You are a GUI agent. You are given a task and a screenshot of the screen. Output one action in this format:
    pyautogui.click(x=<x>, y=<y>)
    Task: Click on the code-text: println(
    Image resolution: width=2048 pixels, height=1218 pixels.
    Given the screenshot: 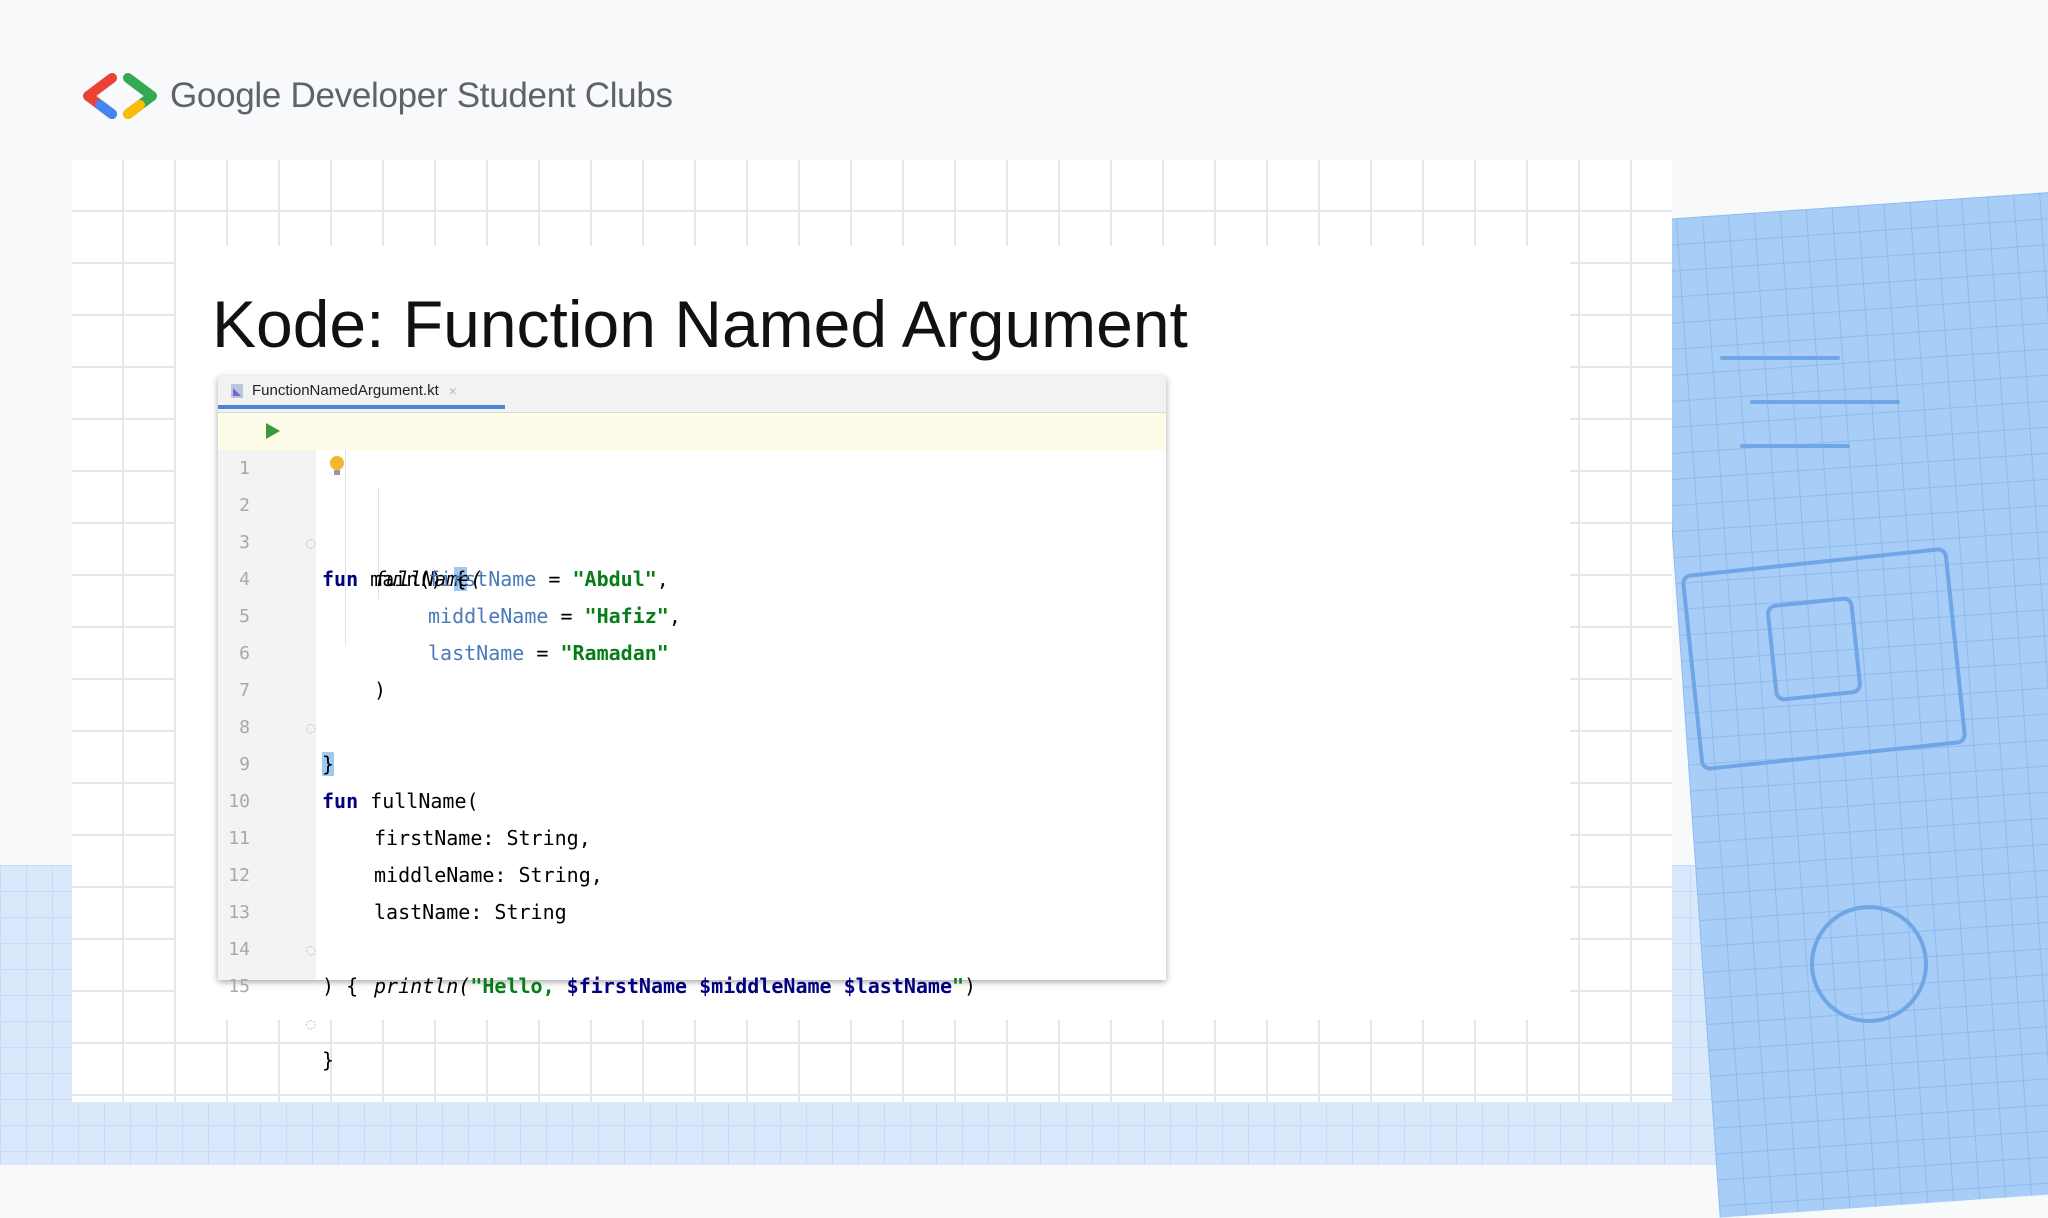 What is the action you would take?
    pyautogui.click(x=422, y=986)
    